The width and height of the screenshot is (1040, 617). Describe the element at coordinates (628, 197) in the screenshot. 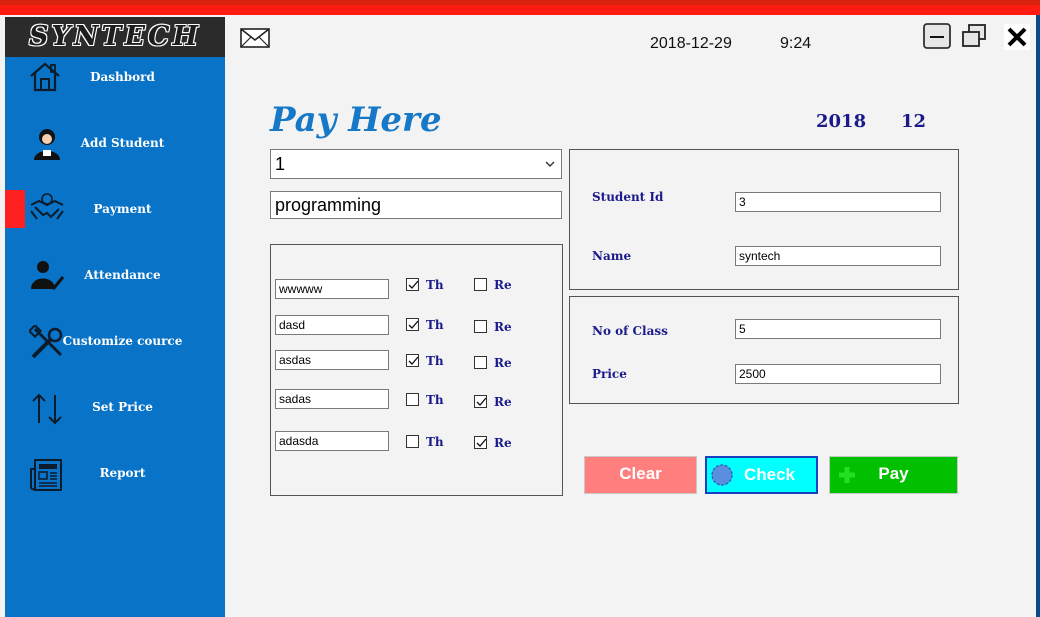

I see `student-id-label: Student Id` at that location.